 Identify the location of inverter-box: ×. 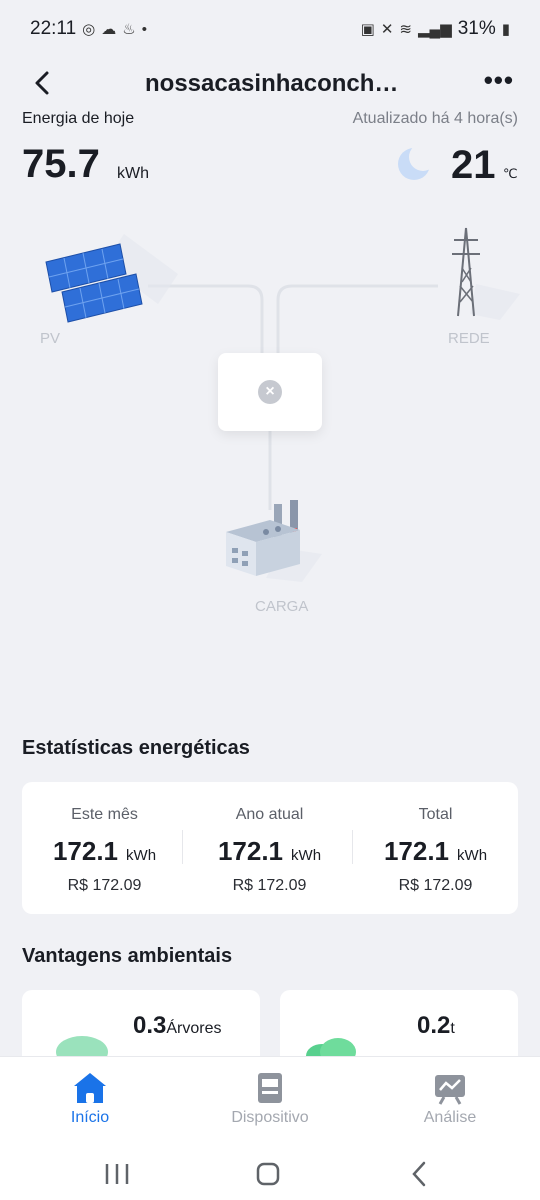
(270, 392).